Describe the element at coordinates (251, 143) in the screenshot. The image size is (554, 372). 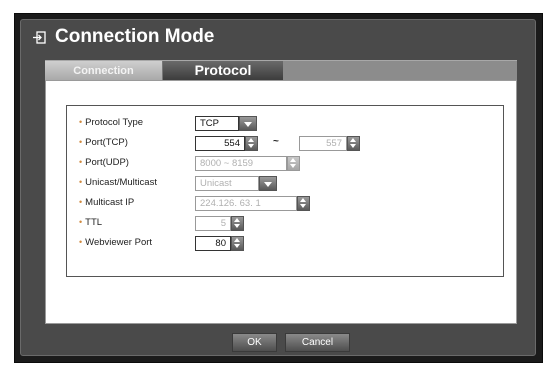
I see `port-tcp-start-stepper` at that location.